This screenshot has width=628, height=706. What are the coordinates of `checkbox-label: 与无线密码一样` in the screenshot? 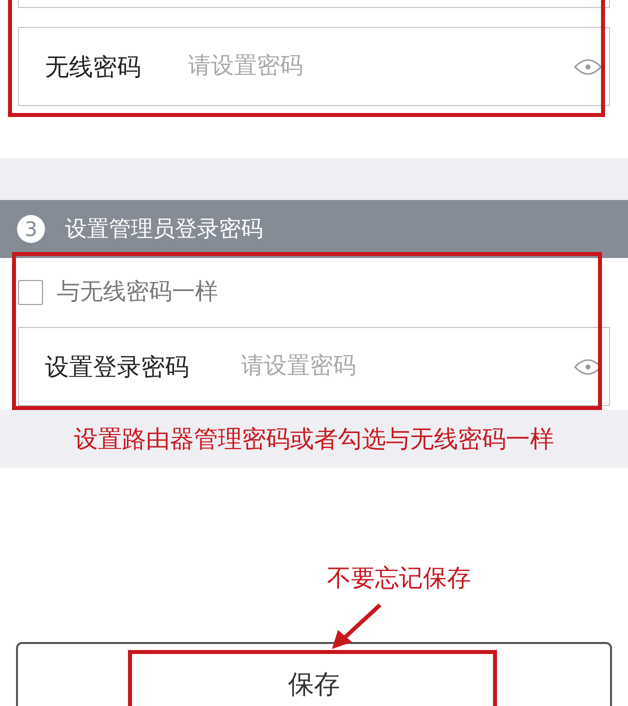 It's located at (137, 293).